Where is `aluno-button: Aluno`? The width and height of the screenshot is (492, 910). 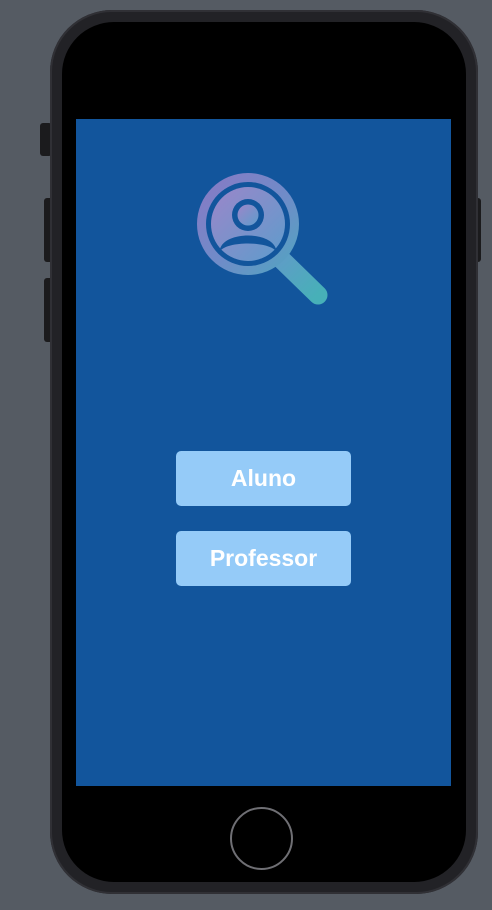 aluno-button: Aluno is located at coordinates (263, 478).